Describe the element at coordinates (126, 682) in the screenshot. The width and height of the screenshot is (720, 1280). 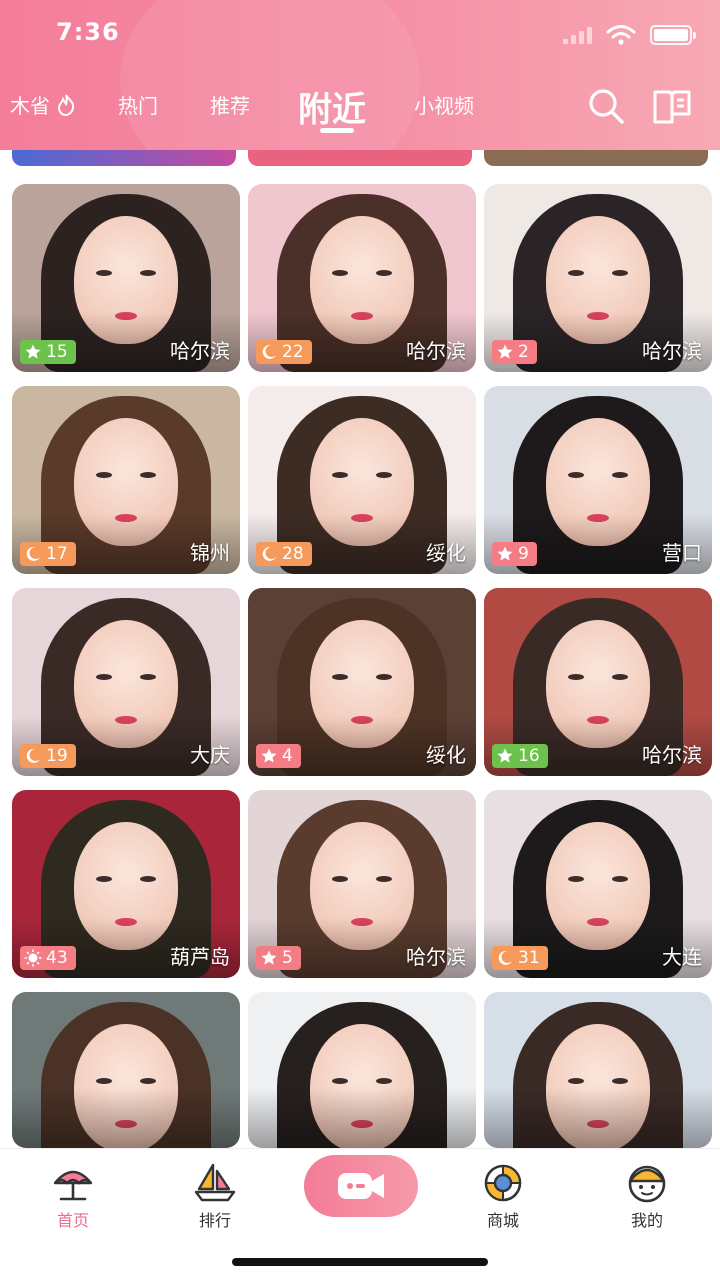
I see `profile-card: 19 大庆` at that location.